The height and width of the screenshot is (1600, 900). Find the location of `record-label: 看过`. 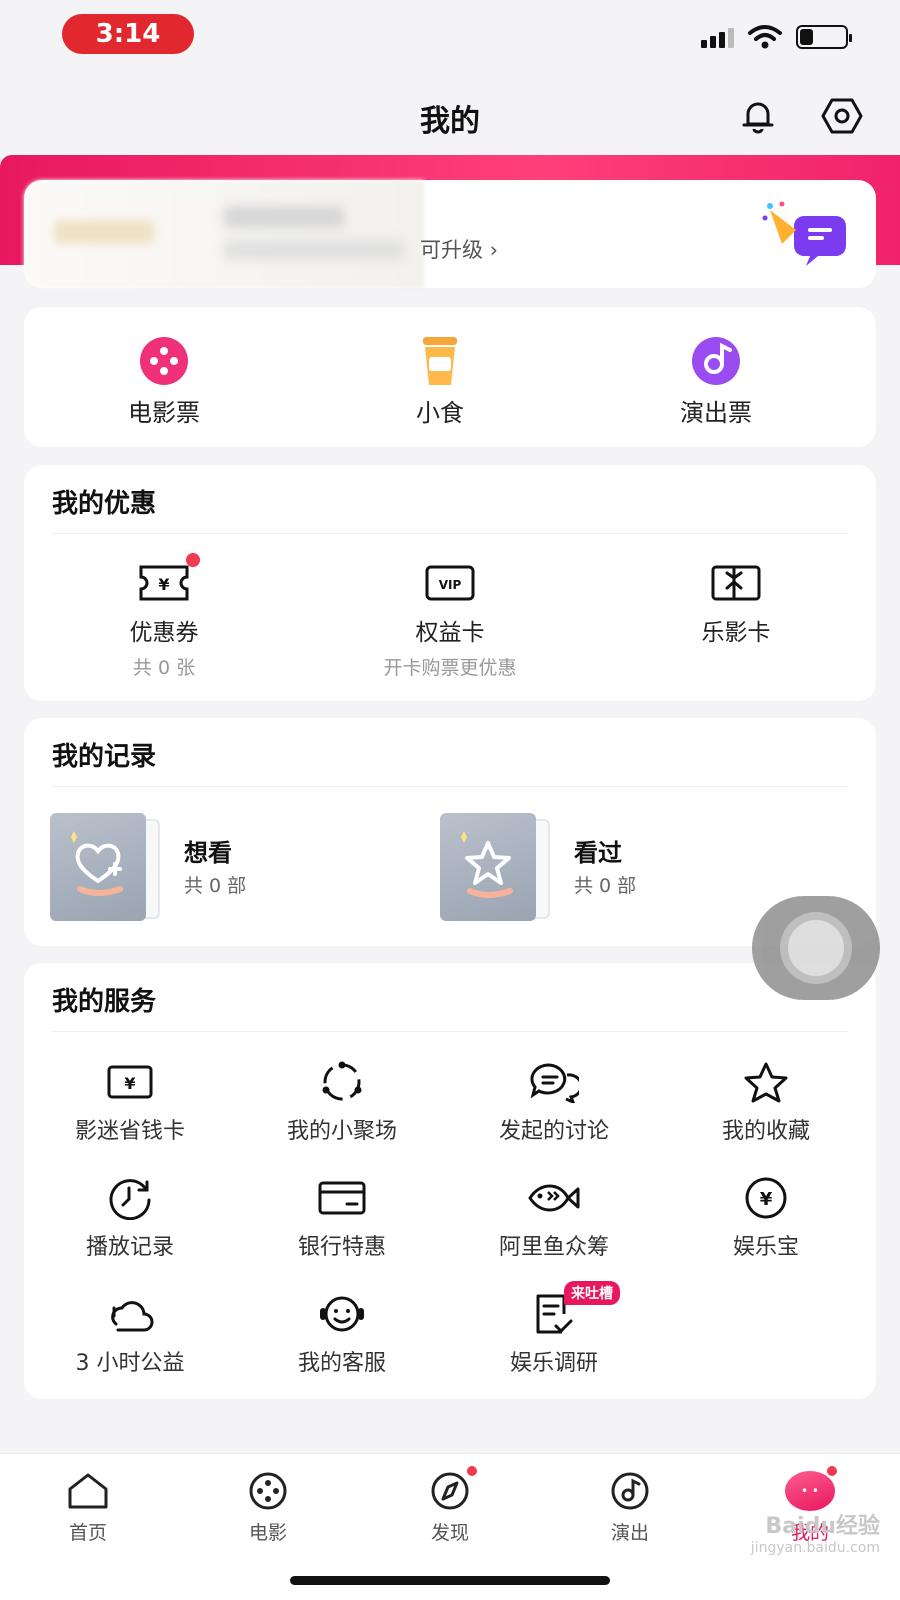

record-label: 看过 is located at coordinates (598, 853).